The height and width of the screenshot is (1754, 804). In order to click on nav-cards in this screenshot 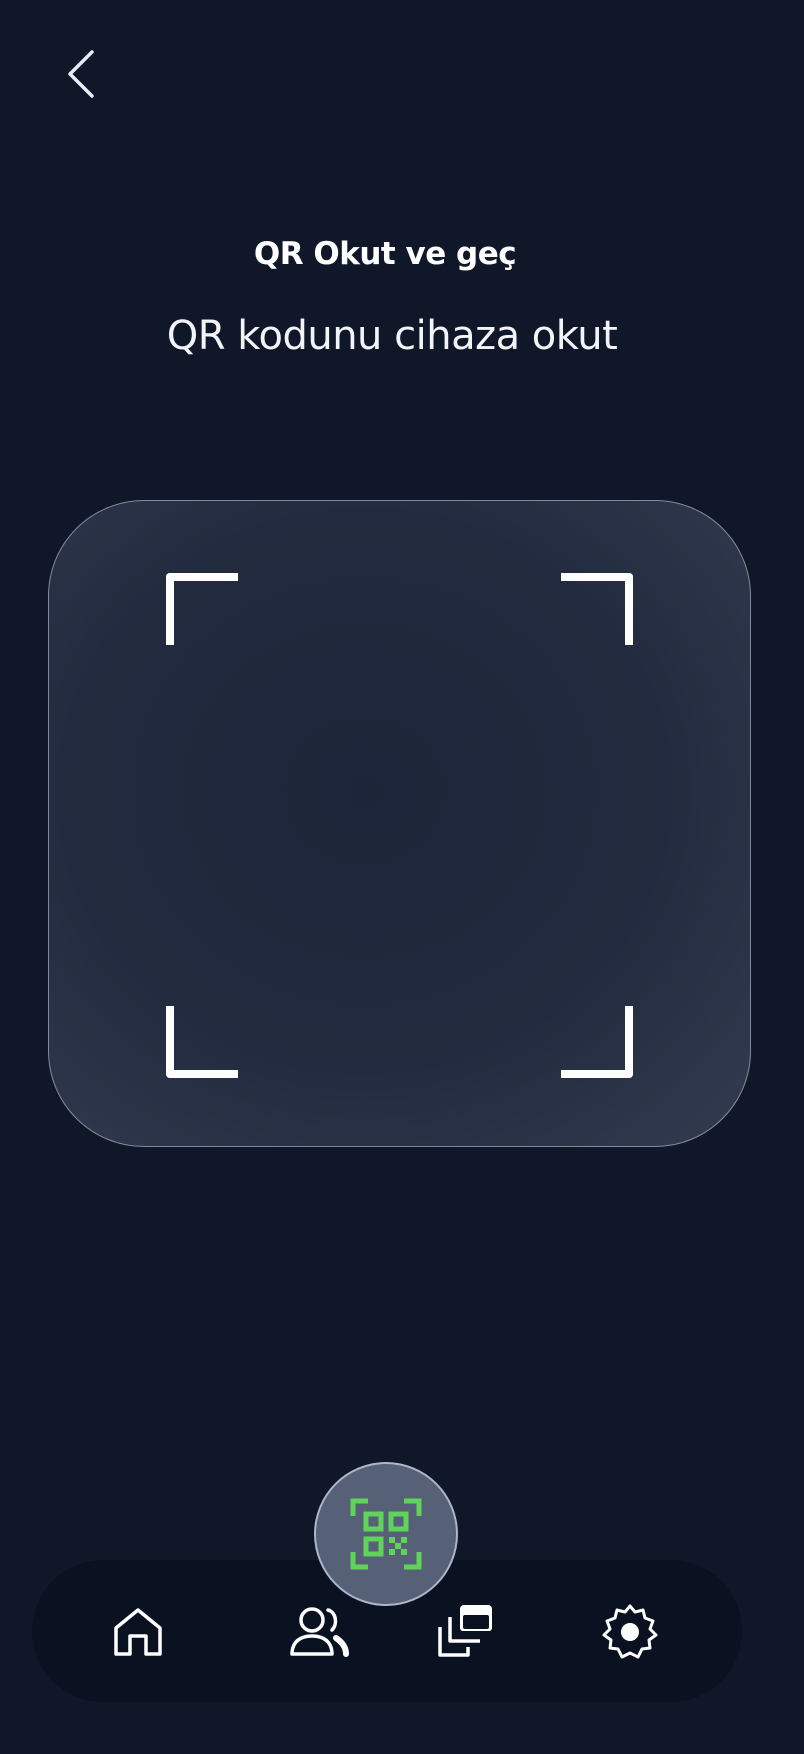, I will do `click(466, 1632)`.